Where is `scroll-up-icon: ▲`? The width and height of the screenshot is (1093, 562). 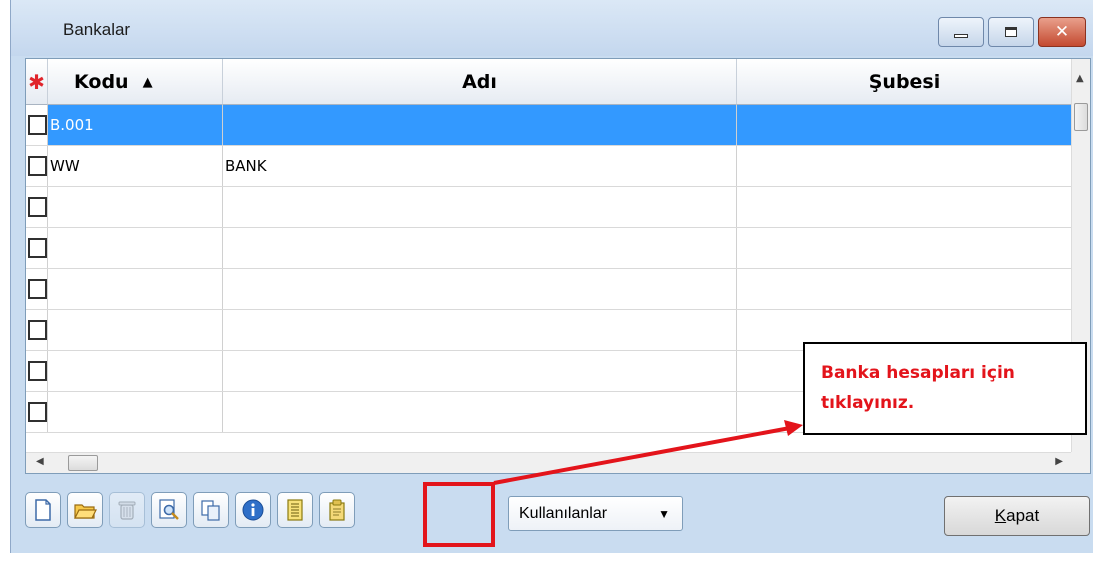 scroll-up-icon: ▲ is located at coordinates (1080, 78).